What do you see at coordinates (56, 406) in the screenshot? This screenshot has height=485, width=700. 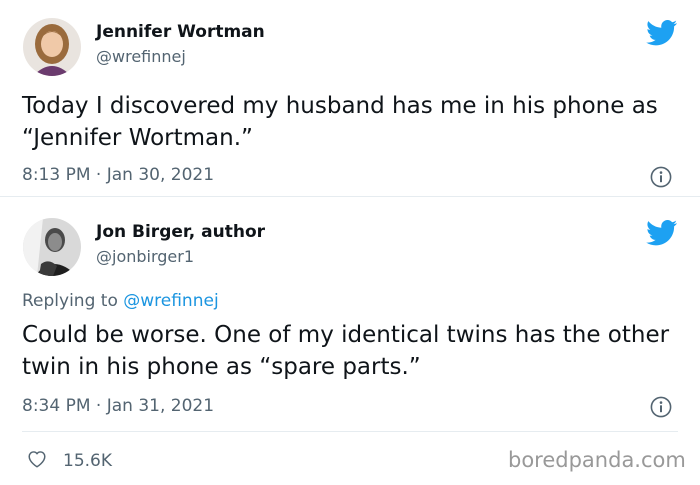 I see `tweet-time: 8:34 PM` at bounding box center [56, 406].